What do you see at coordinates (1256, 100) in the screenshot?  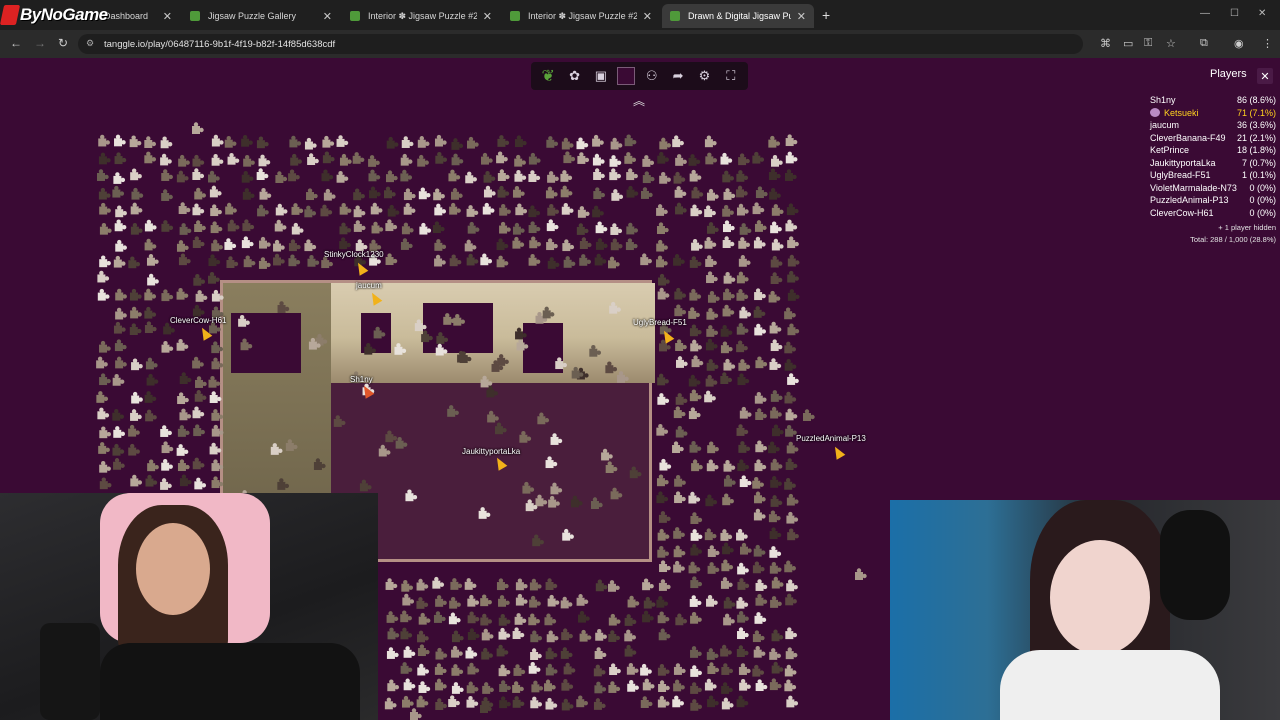 I see `player-score: 86 (8.6%)` at bounding box center [1256, 100].